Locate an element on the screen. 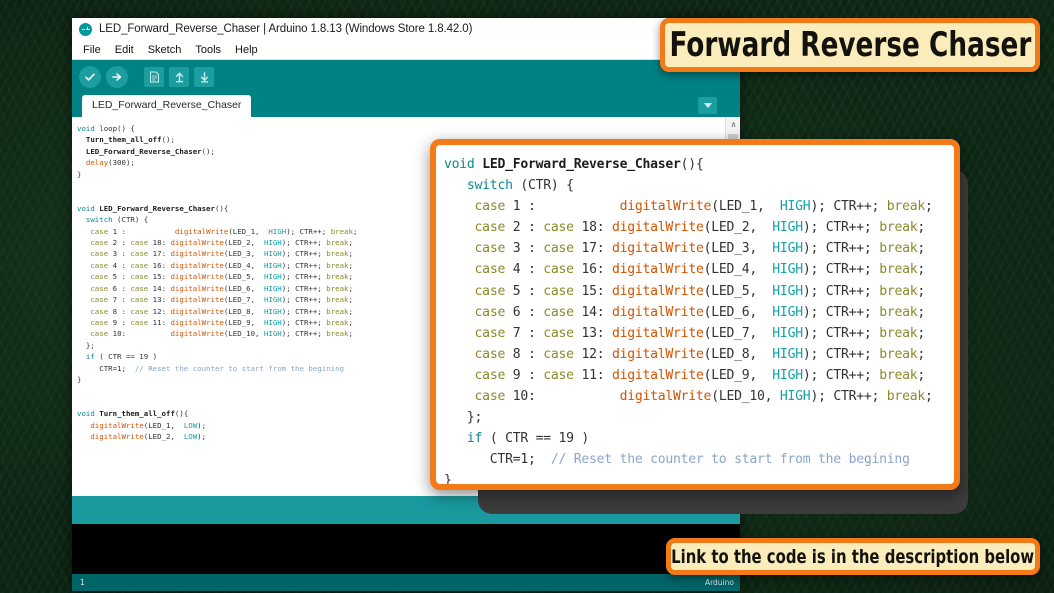 This screenshot has width=1054, height=593. arrow-up-icon is located at coordinates (179, 77).